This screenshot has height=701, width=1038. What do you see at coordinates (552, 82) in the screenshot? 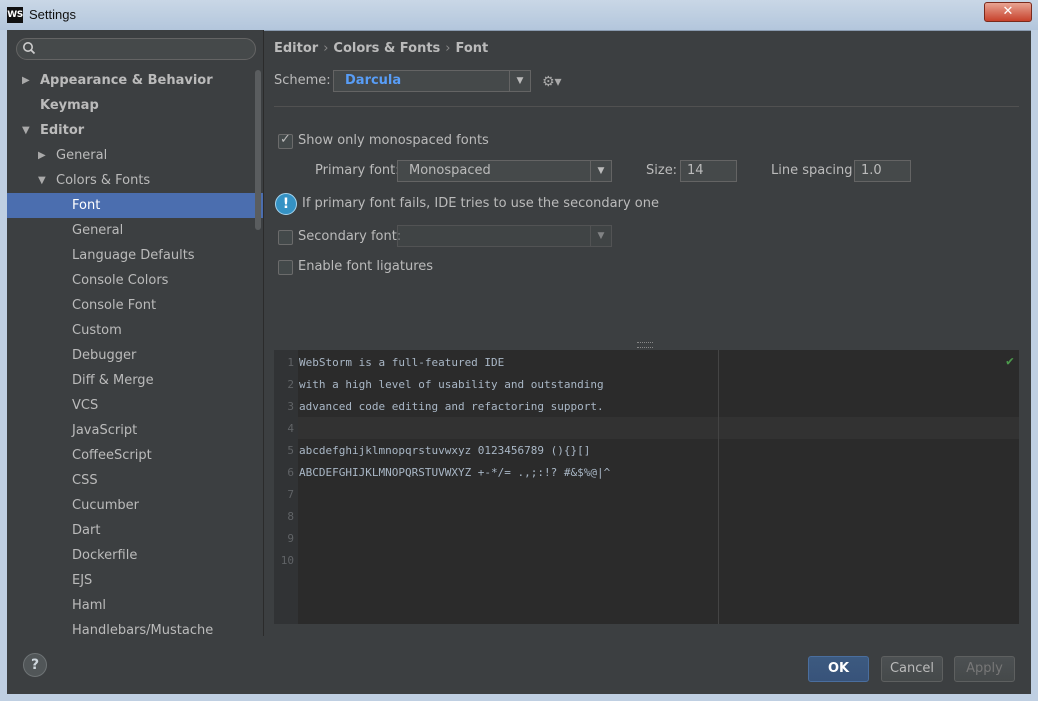
I see `gear-icon: ⚙▾` at bounding box center [552, 82].